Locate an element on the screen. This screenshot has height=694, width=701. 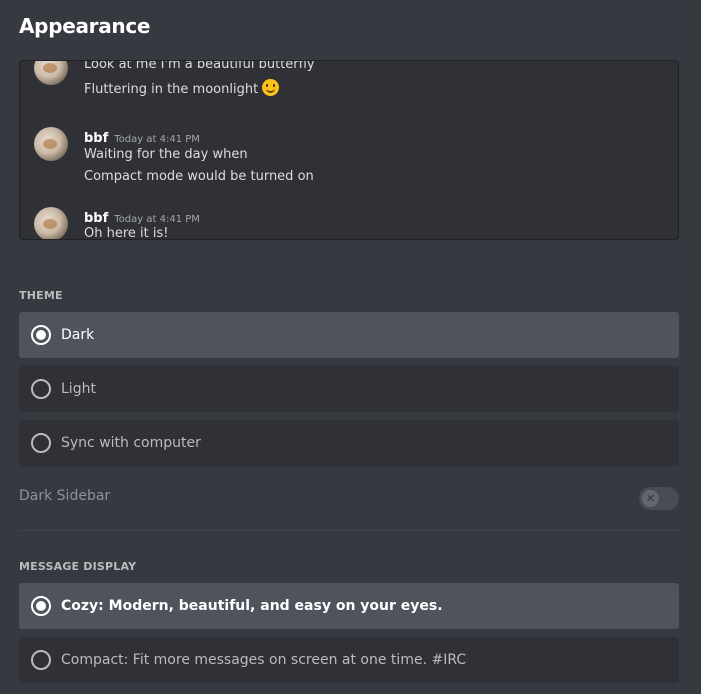
slightly-smiling-face-icon is located at coordinates (271, 87).